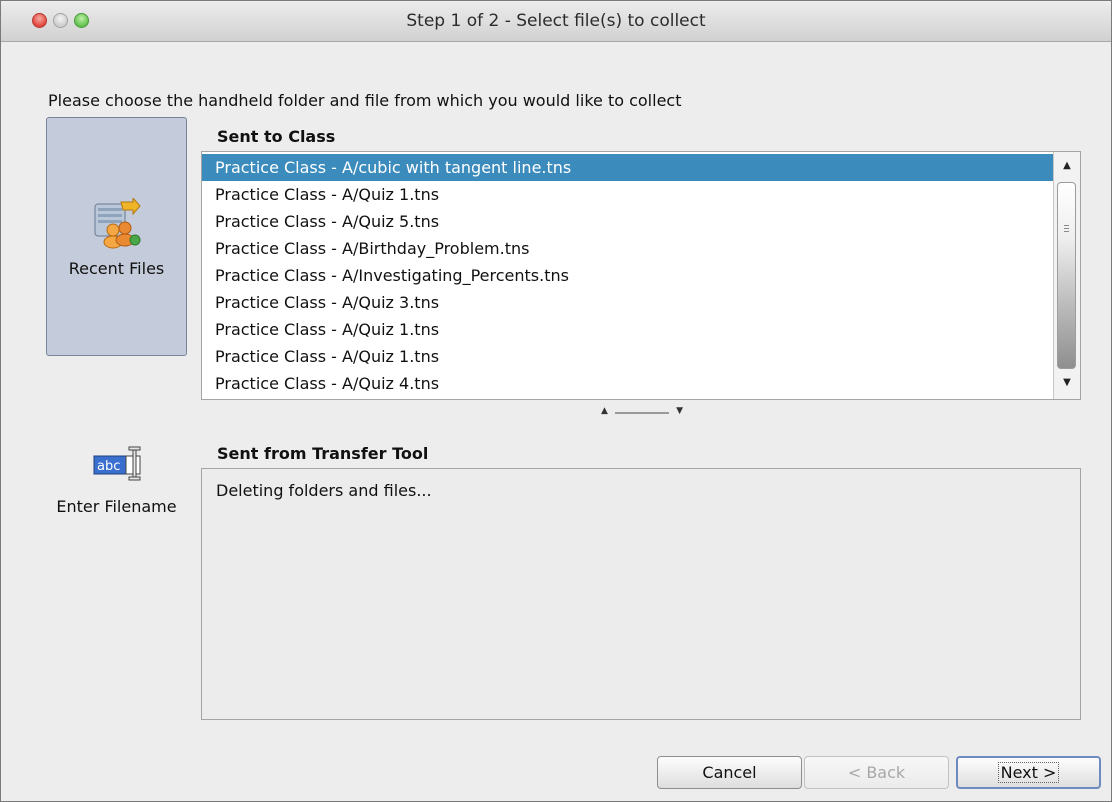 This screenshot has width=1112, height=802. I want to click on split-expand-down-icon: ▼, so click(679, 411).